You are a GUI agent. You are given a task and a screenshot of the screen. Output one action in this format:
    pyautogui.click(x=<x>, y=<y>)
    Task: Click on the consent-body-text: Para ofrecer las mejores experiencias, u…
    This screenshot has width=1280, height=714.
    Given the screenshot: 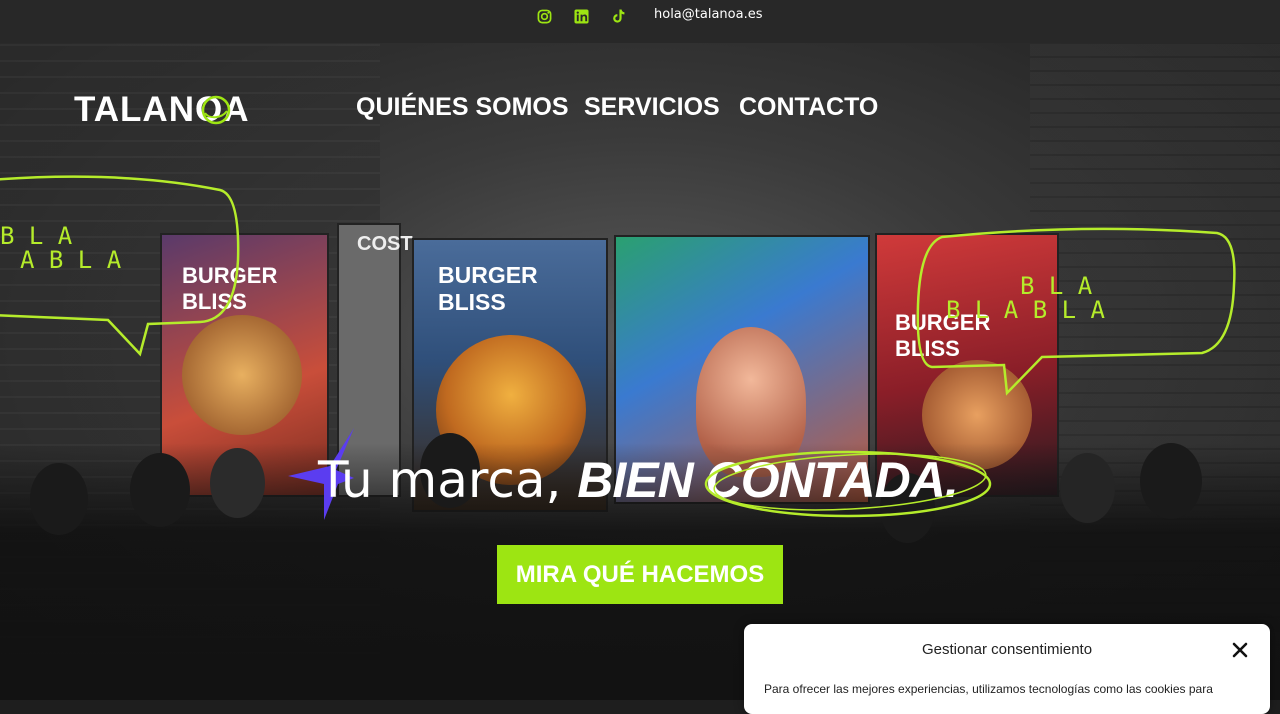 What is the action you would take?
    pyautogui.click(x=988, y=689)
    